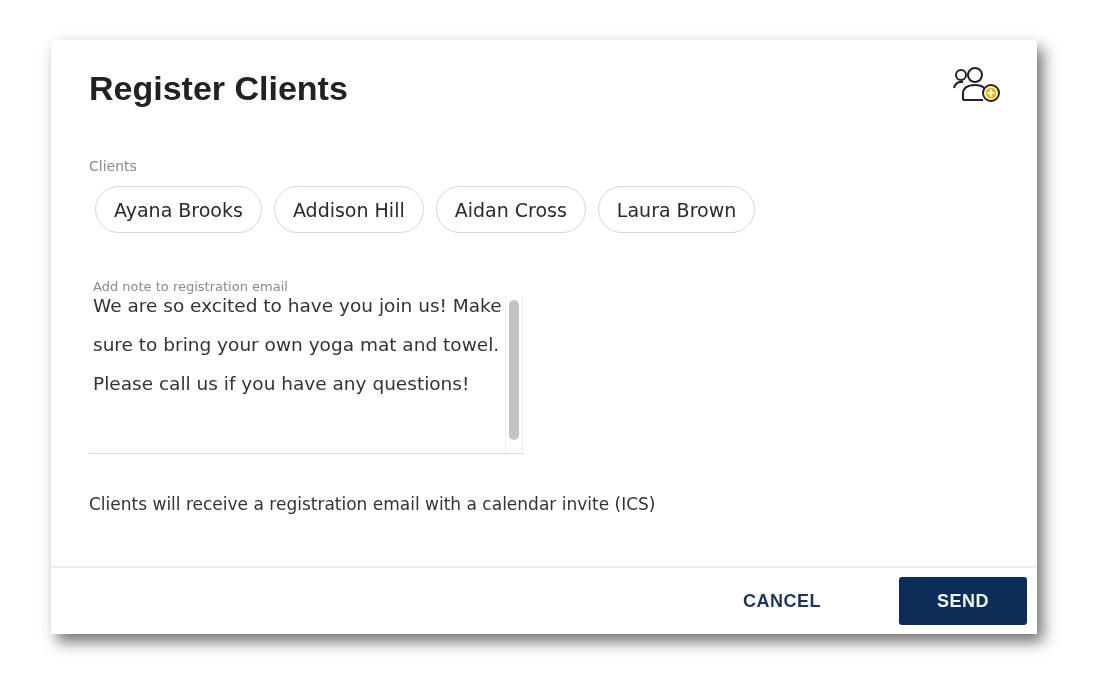 Image resolution: width=1109 pixels, height=686 pixels. I want to click on dialog-title: Register Clients, so click(218, 88).